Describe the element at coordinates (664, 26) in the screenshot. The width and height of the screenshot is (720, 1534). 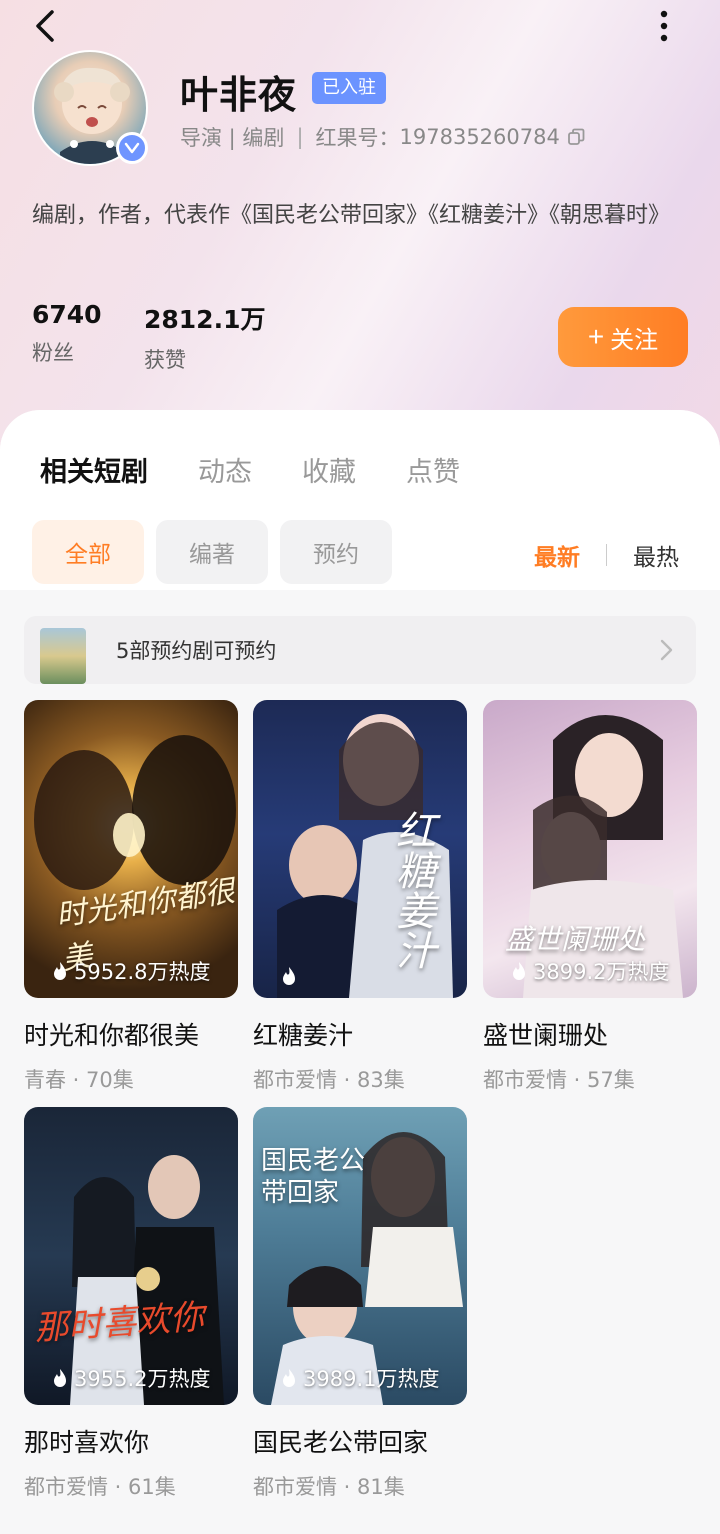
I see `more-options-icon` at that location.